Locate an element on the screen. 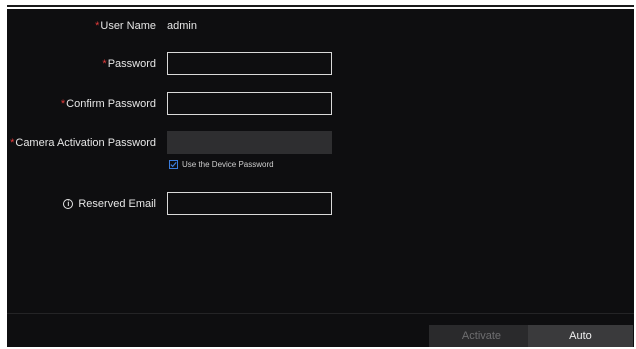 The height and width of the screenshot is (349, 636). password-row: * Password is located at coordinates (320, 64).